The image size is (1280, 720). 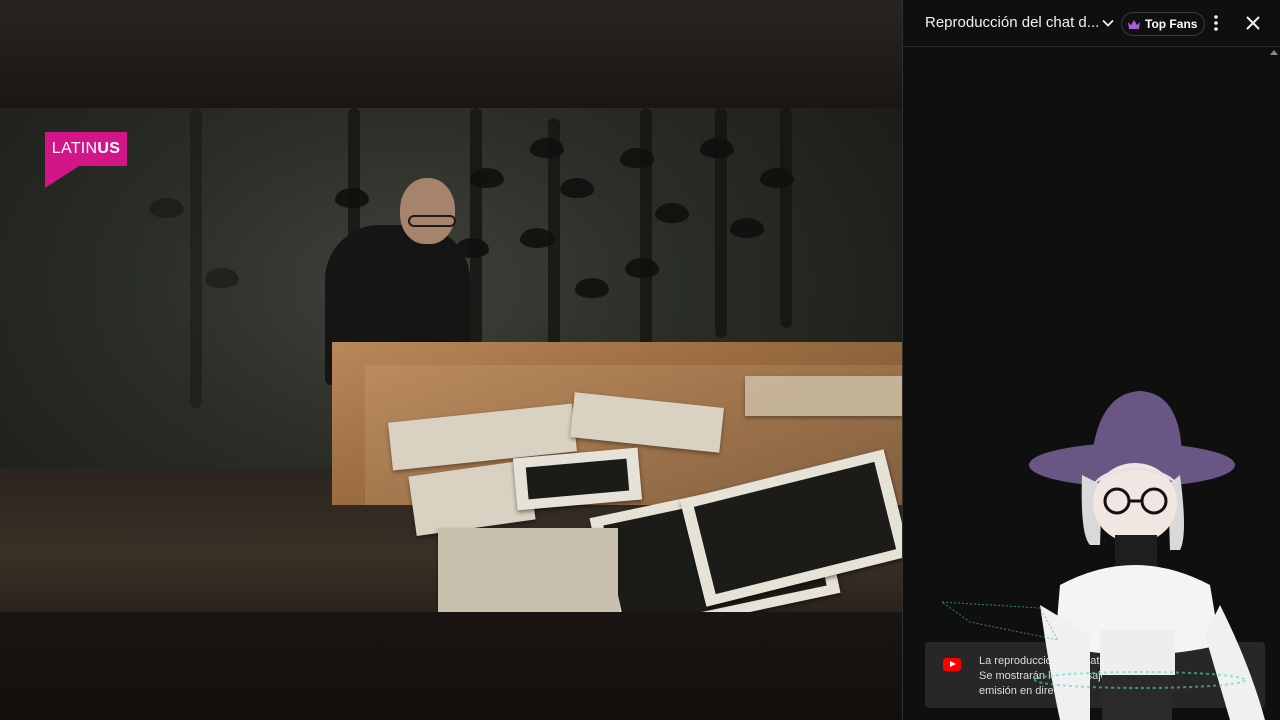 I want to click on top-fans-badge: Top Fans, so click(x=1163, y=24).